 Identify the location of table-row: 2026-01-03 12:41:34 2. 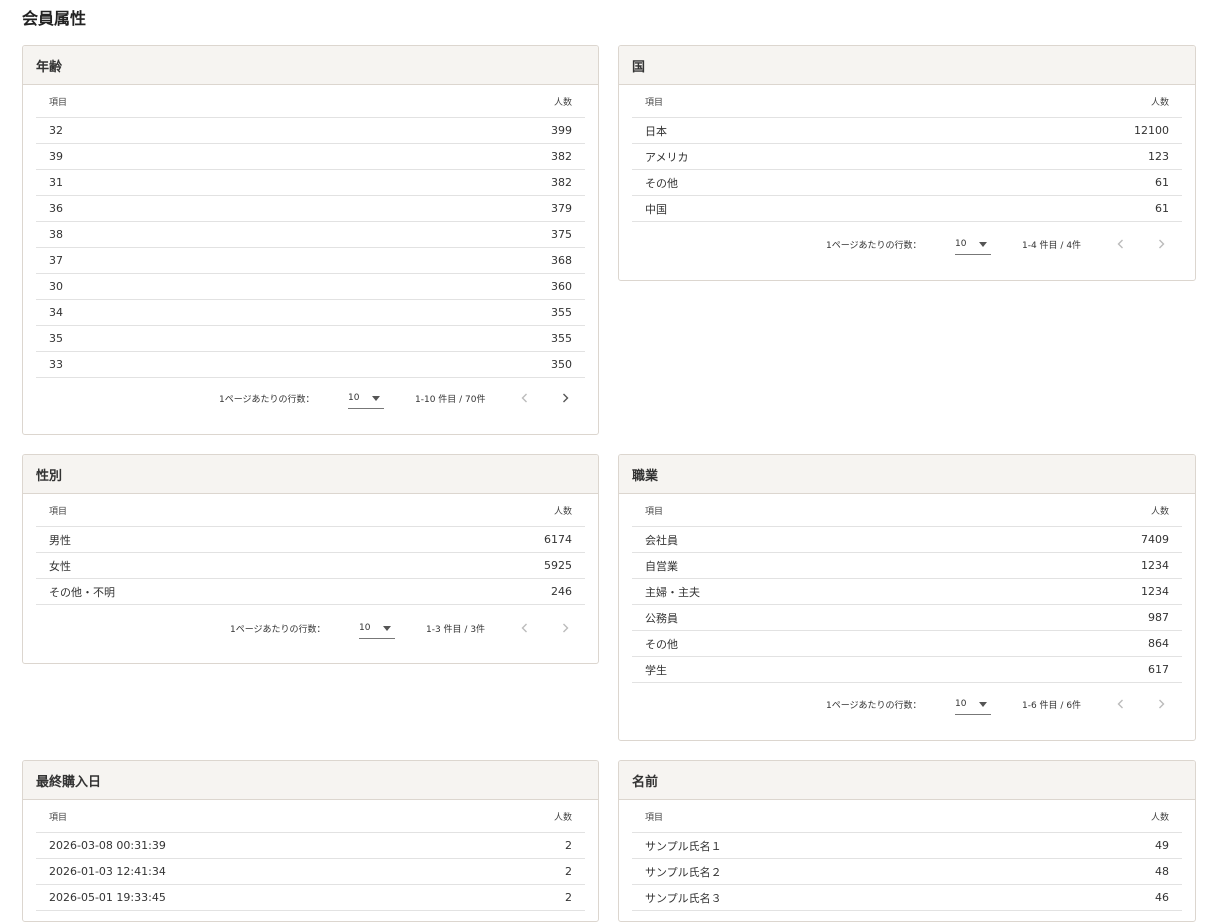
(310, 872).